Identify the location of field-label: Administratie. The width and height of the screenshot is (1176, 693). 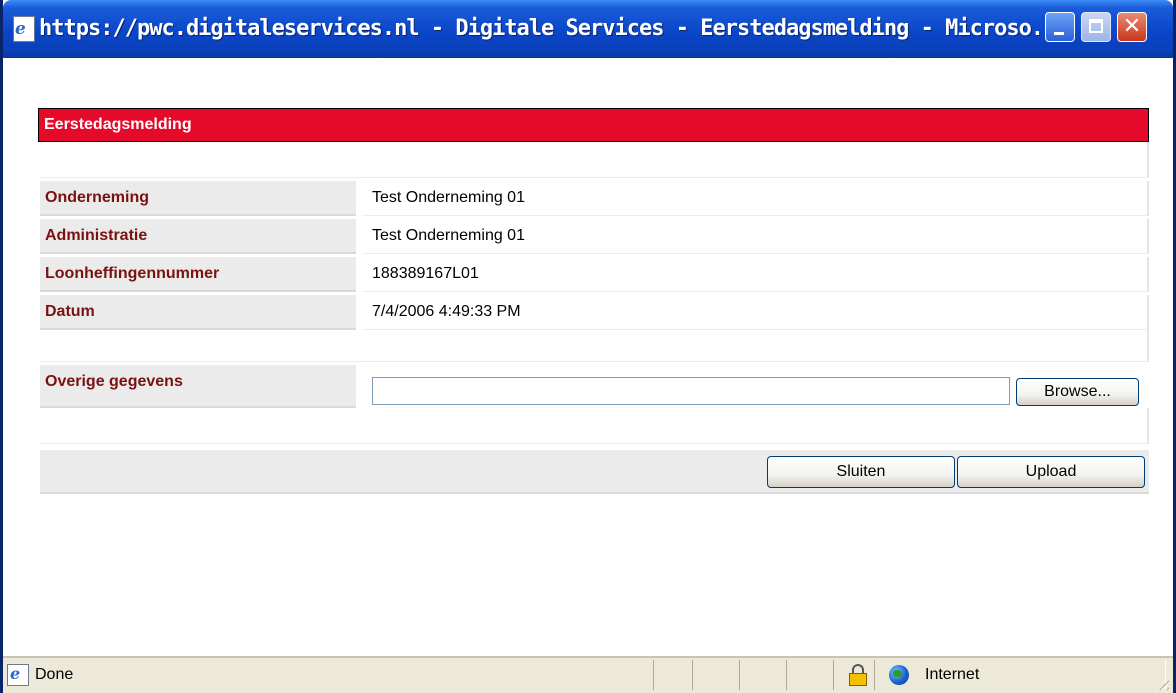
(96, 235).